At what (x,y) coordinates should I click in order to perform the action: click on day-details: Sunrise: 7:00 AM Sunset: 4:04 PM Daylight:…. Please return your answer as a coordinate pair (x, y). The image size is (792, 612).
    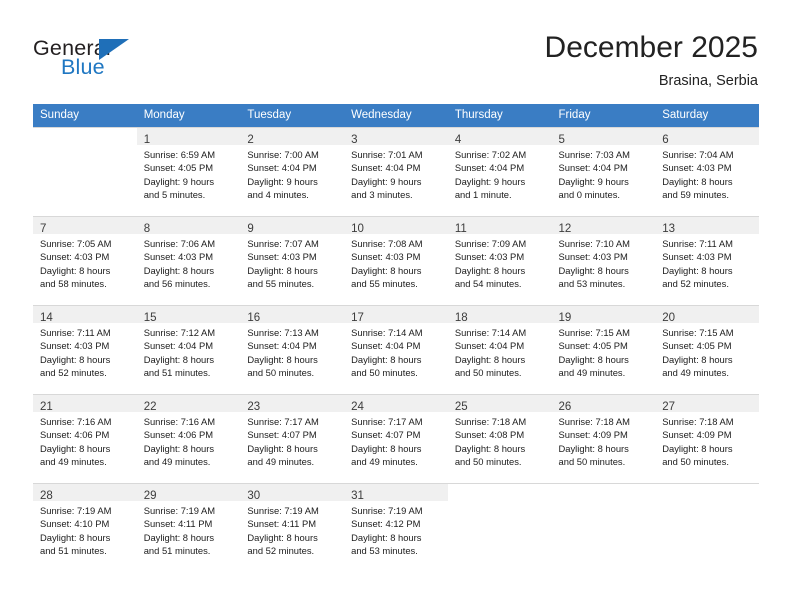
    Looking at the image, I should click on (292, 173).